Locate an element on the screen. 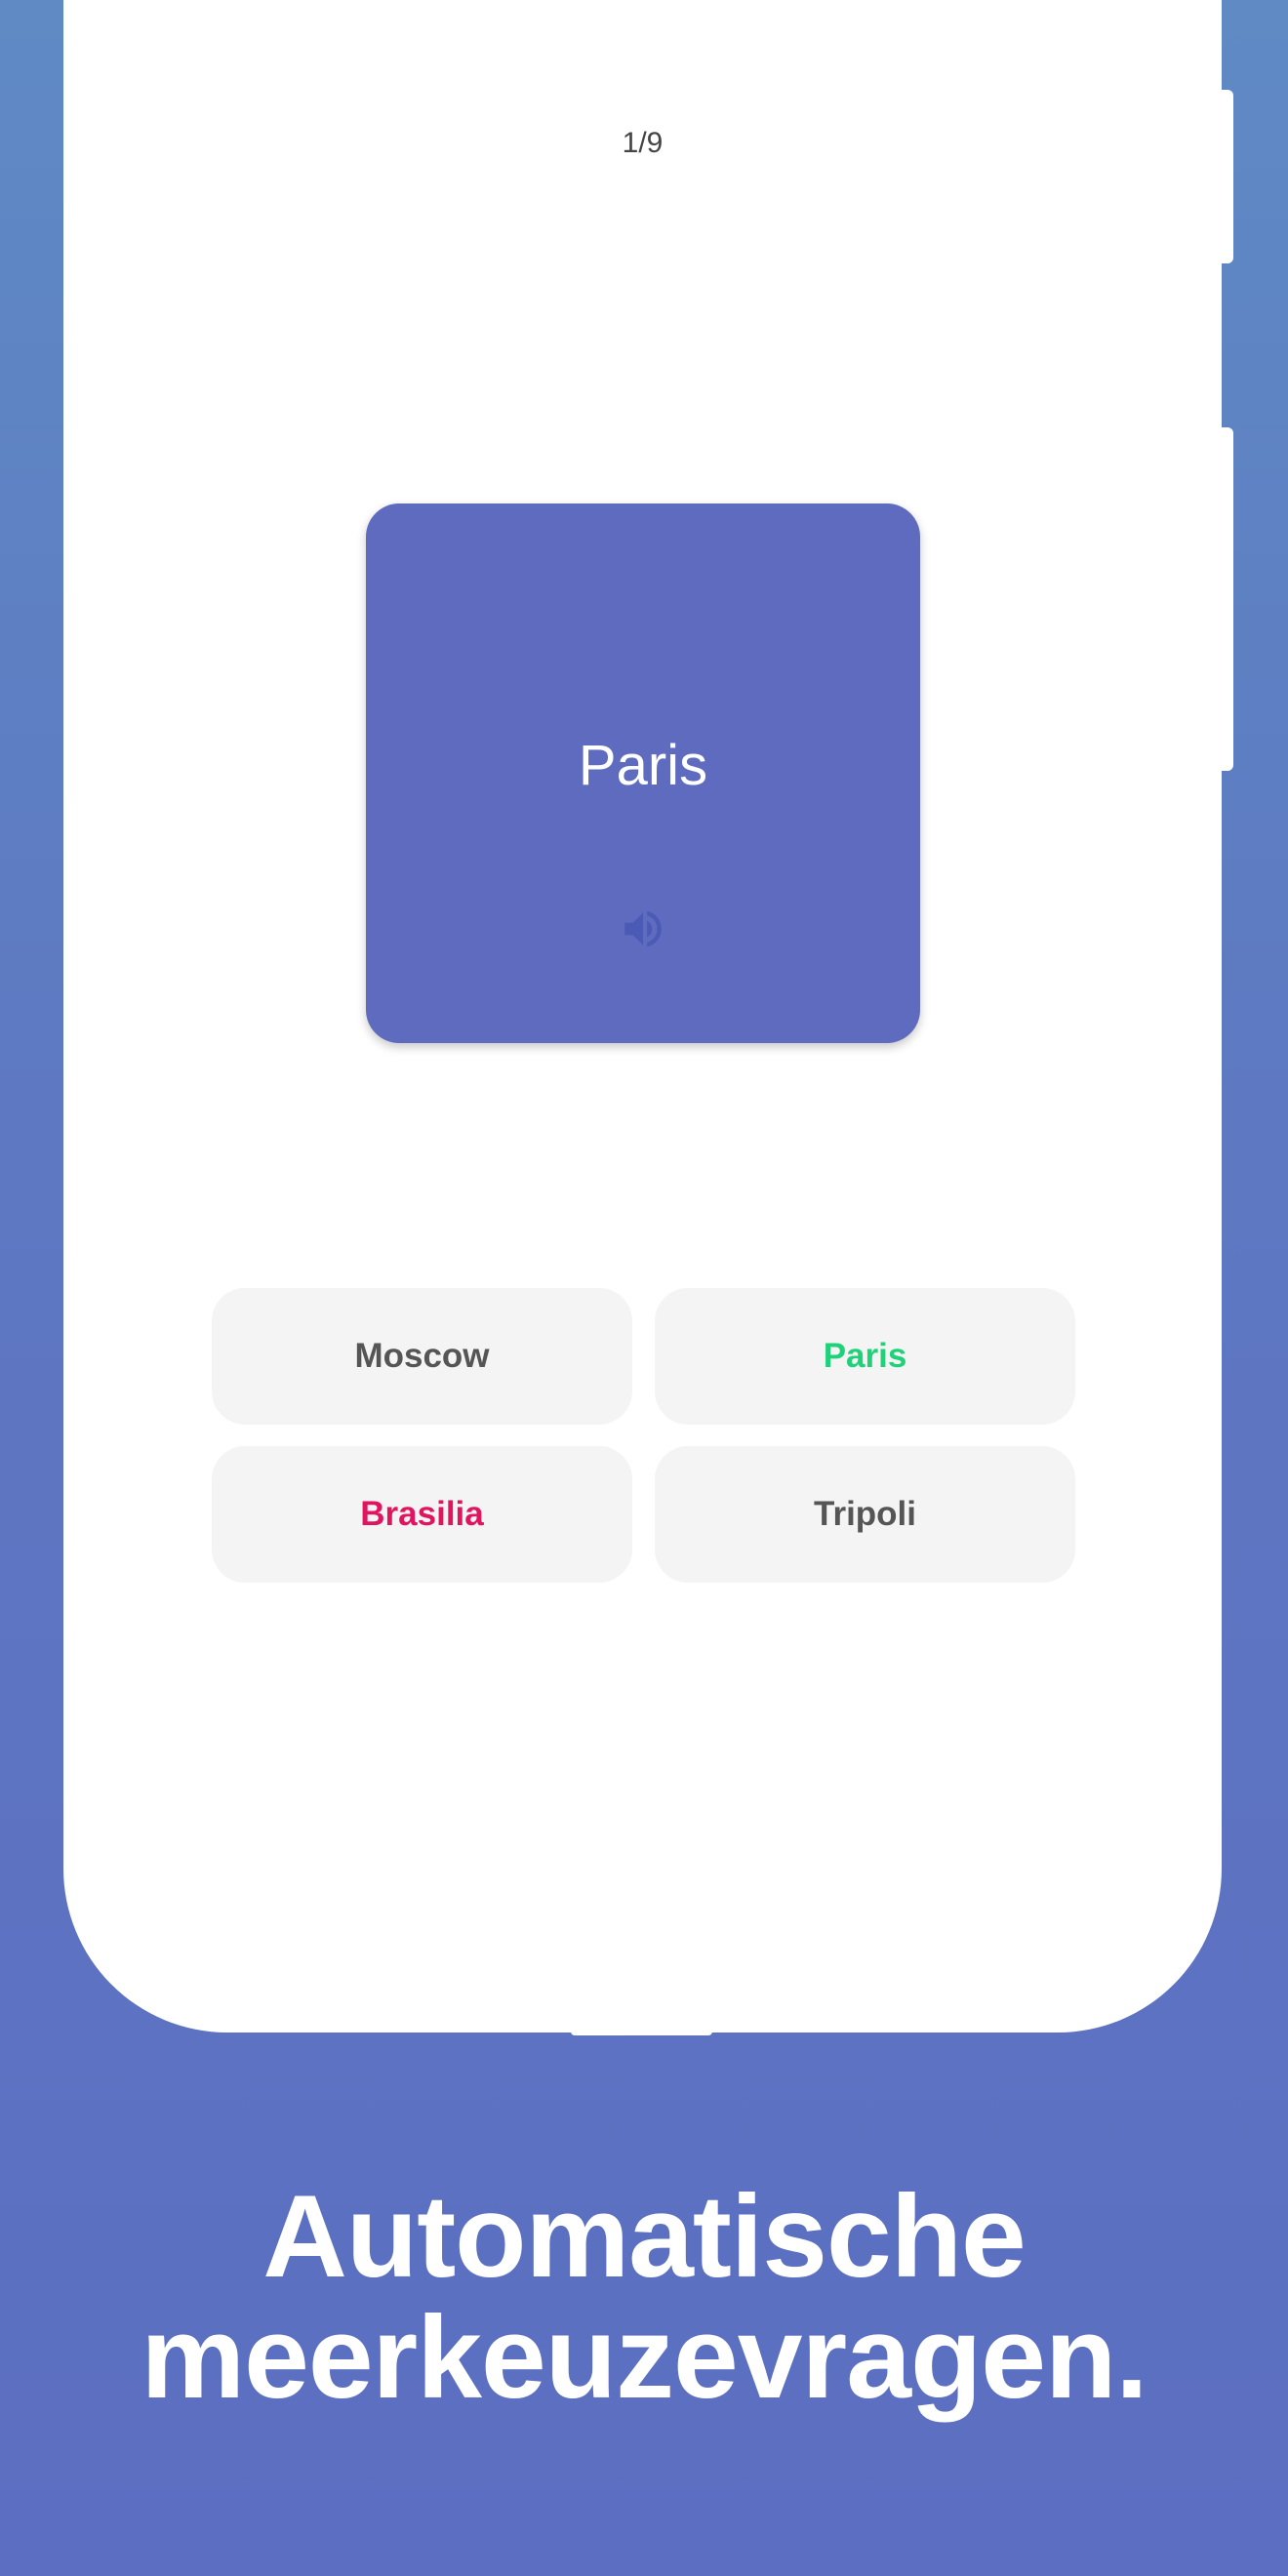 The image size is (1288, 2576). flashcard: Paris is located at coordinates (643, 773).